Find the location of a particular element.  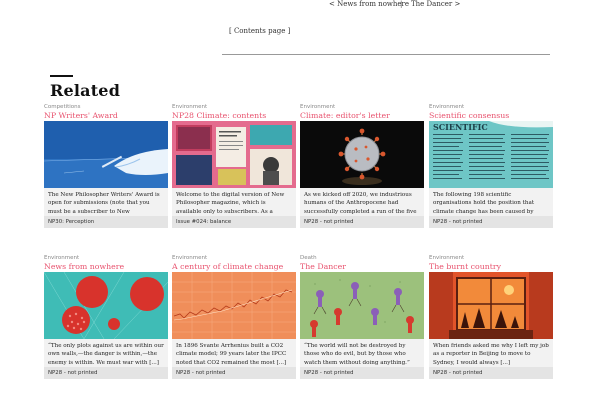

card-title-link: NP Writers' Award is located at coordinates (106, 116).